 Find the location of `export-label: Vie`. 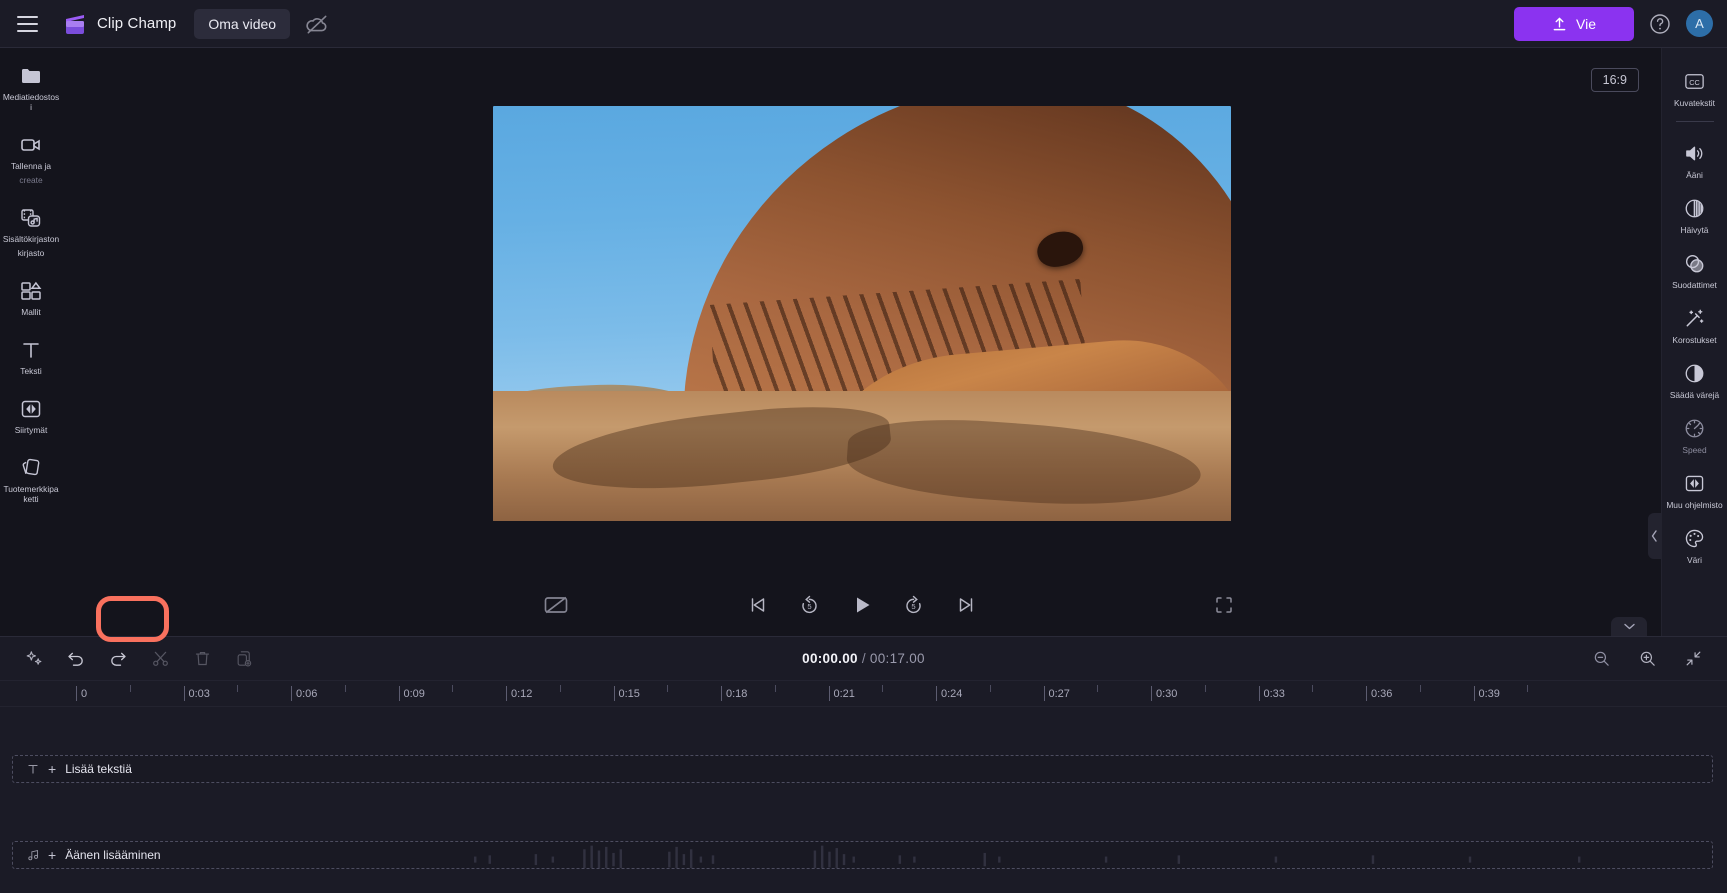

export-label: Vie is located at coordinates (1586, 23).